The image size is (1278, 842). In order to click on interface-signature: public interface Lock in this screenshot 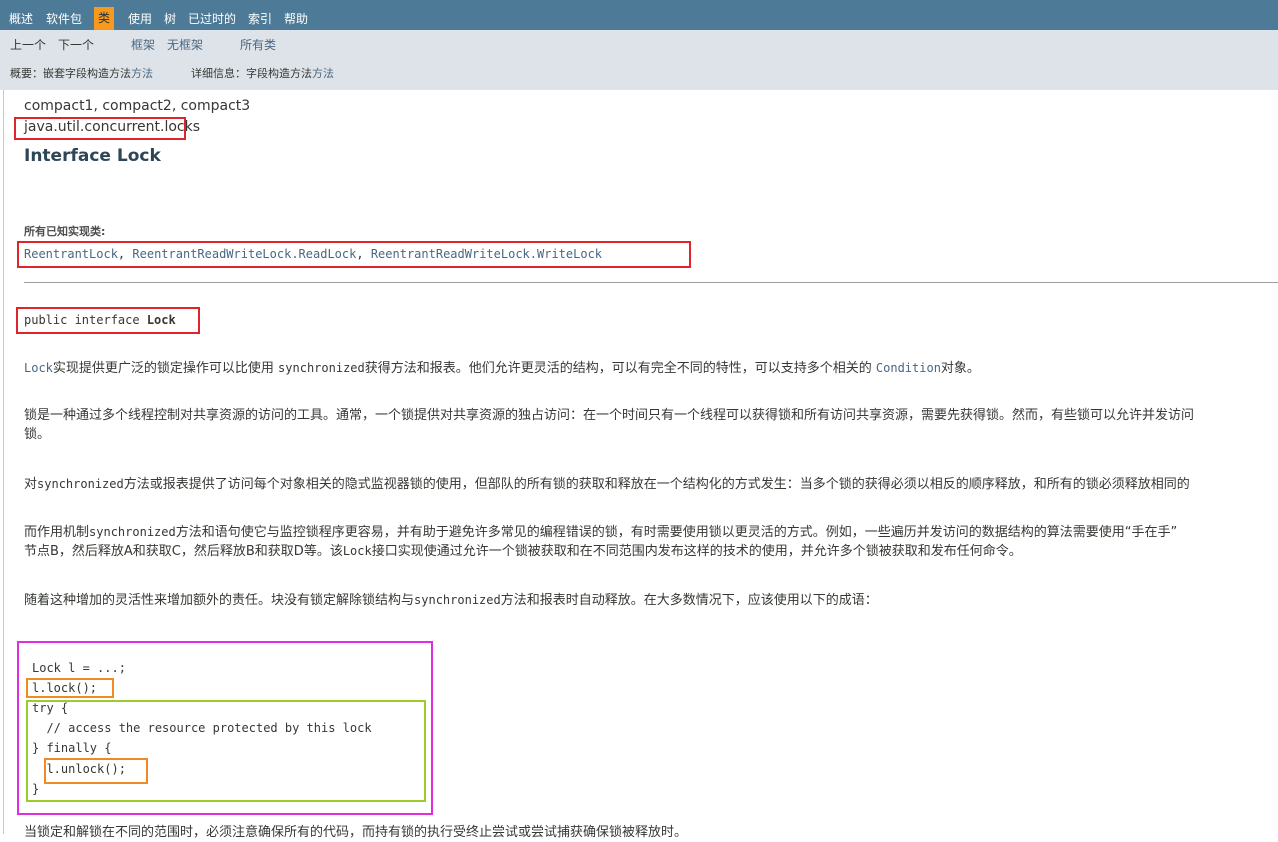, I will do `click(100, 320)`.